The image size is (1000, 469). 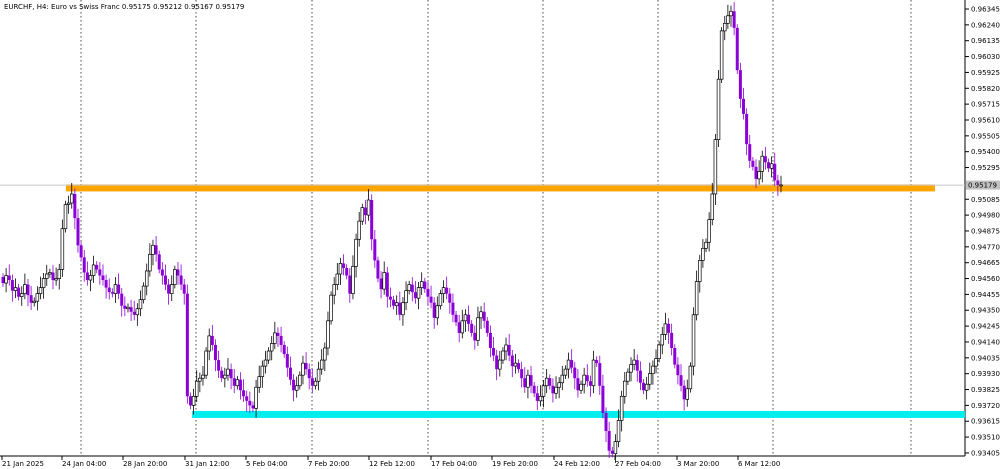 I want to click on y-tick-label: 0.94245, so click(x=985, y=327).